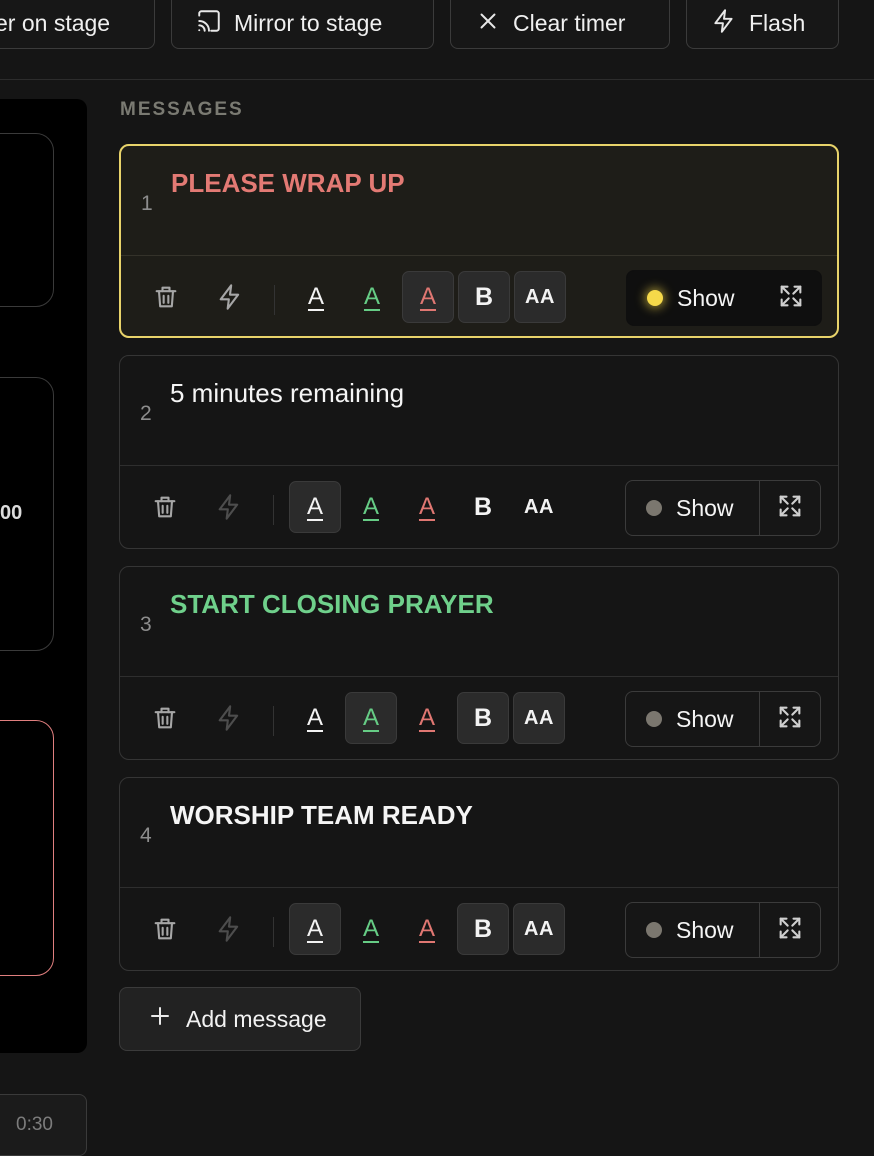 The height and width of the screenshot is (1156, 874). What do you see at coordinates (288, 183) in the screenshot?
I see `message-text: PLEASE WRAP UP` at bounding box center [288, 183].